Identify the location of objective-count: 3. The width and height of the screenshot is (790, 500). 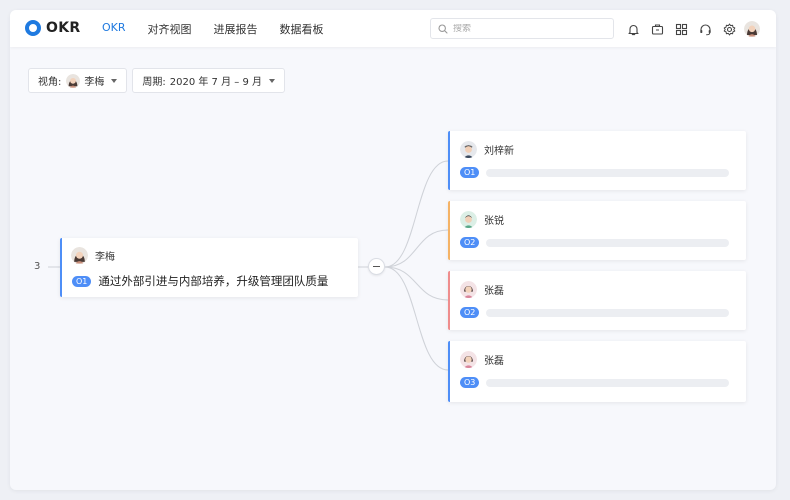
(37, 266).